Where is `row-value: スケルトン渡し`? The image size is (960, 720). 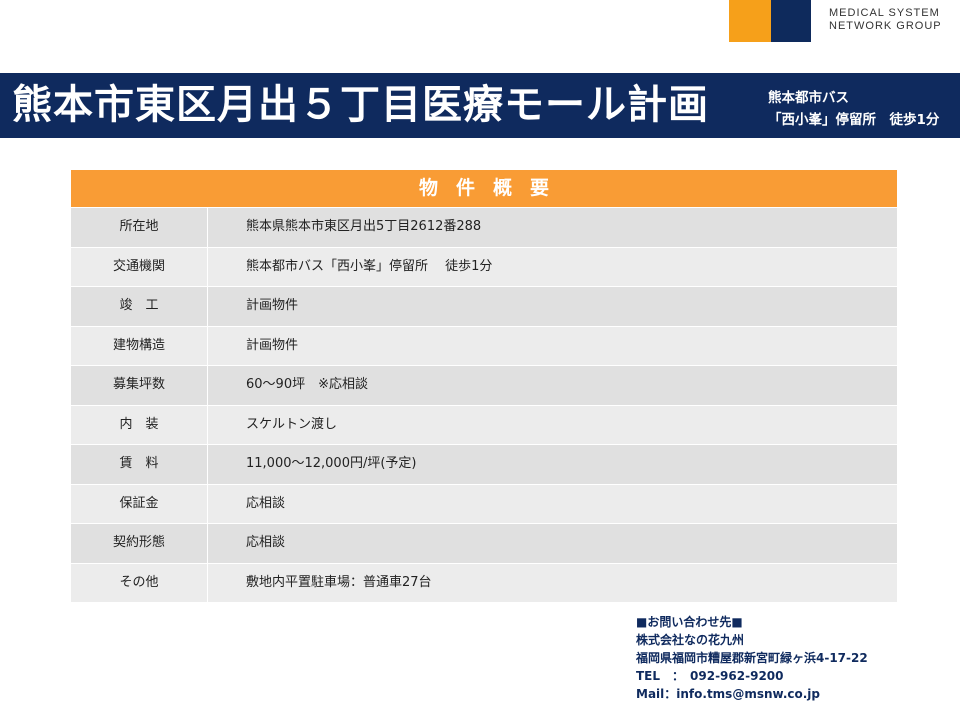
row-value: スケルトン渡し is located at coordinates (292, 424).